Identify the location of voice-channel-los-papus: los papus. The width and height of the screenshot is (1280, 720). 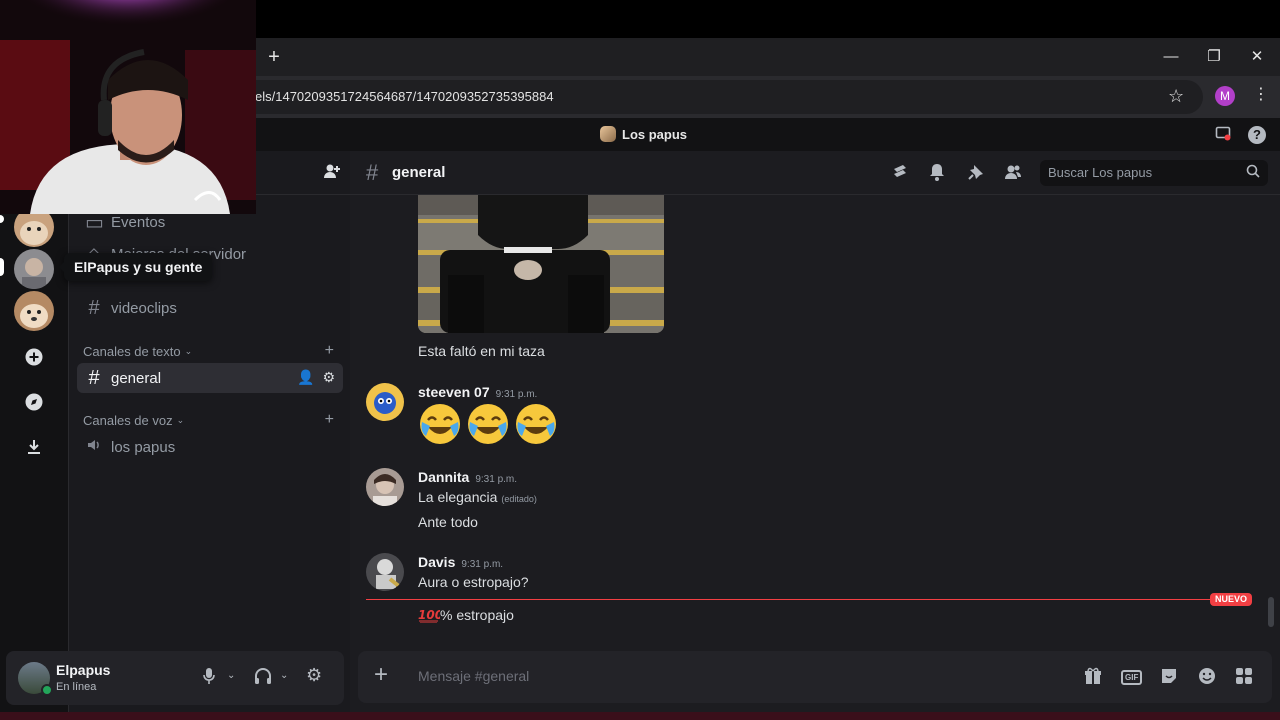
(210, 447).